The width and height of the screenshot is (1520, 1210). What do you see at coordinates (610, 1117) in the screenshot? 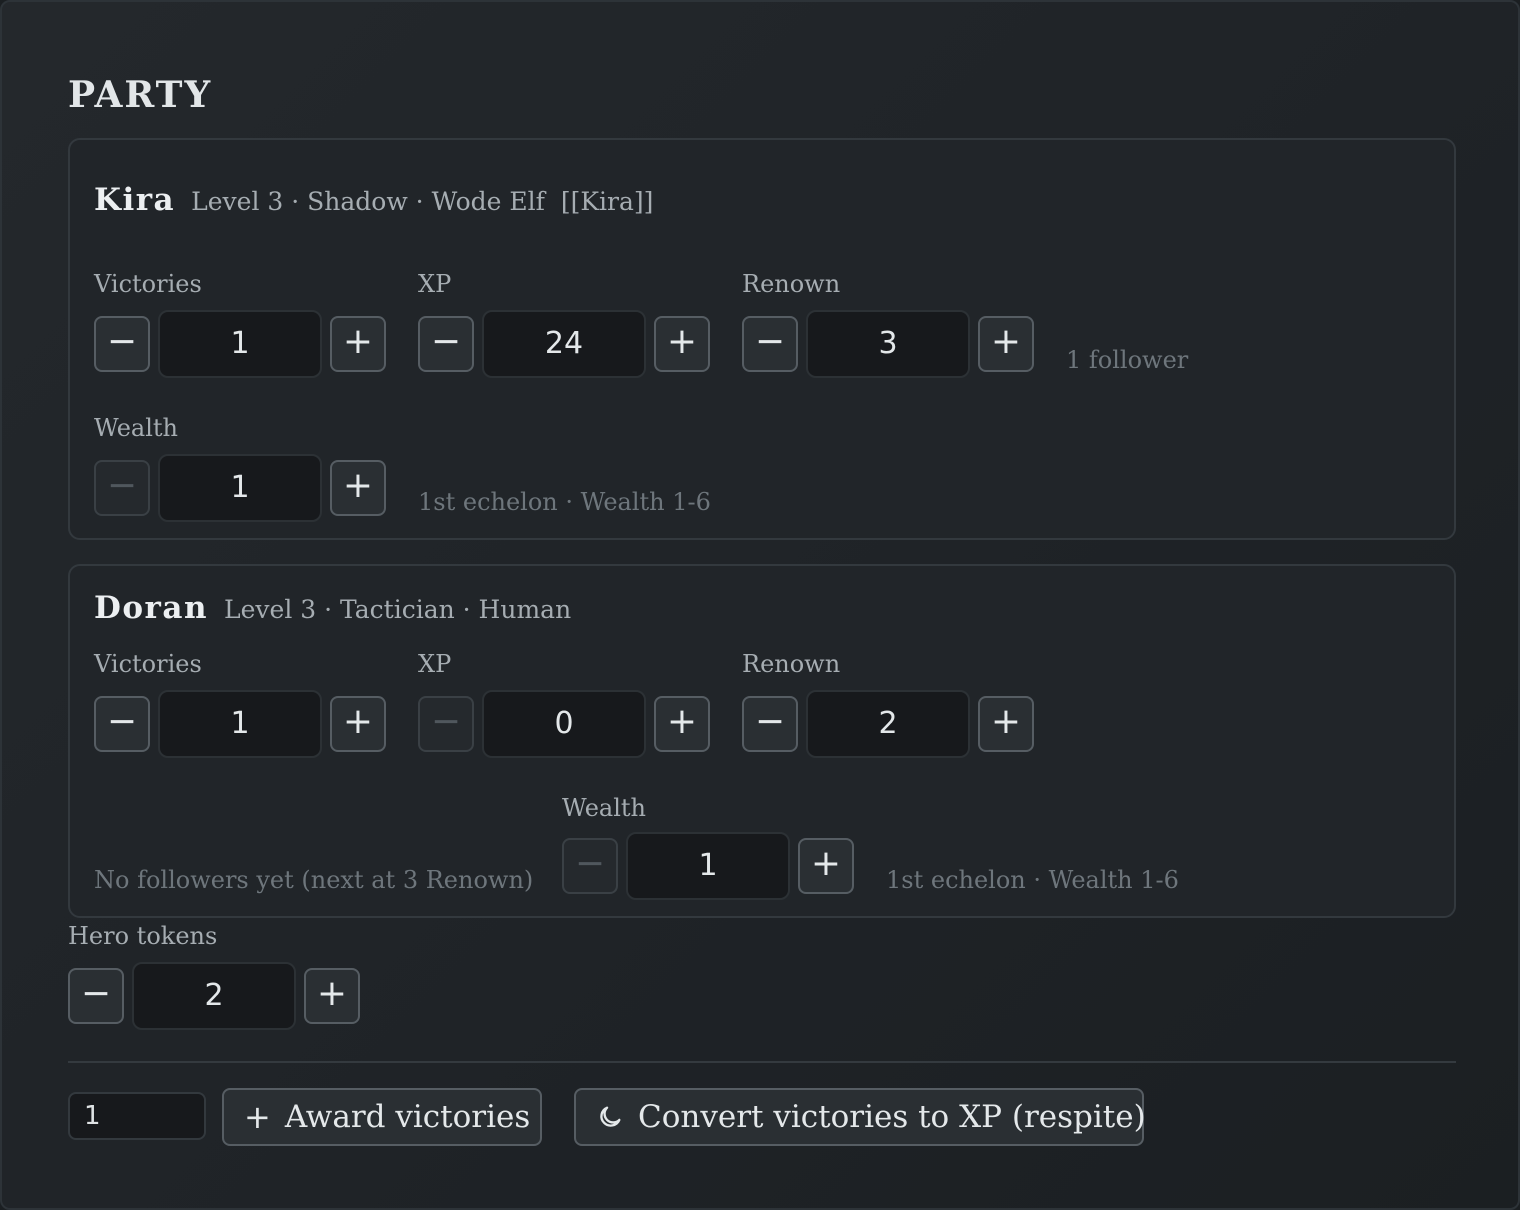
I see `moon-icon` at bounding box center [610, 1117].